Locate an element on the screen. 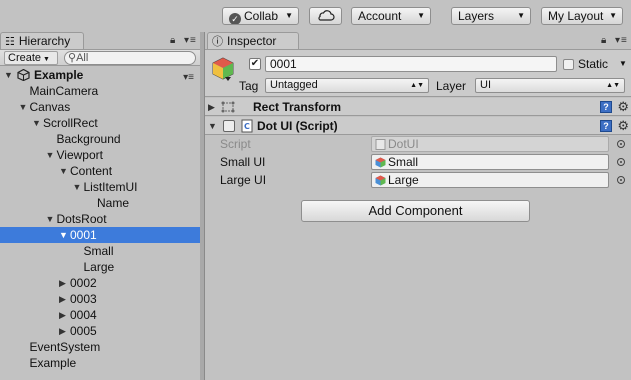  tree-item-label: ScrollRect is located at coordinates (70, 123).